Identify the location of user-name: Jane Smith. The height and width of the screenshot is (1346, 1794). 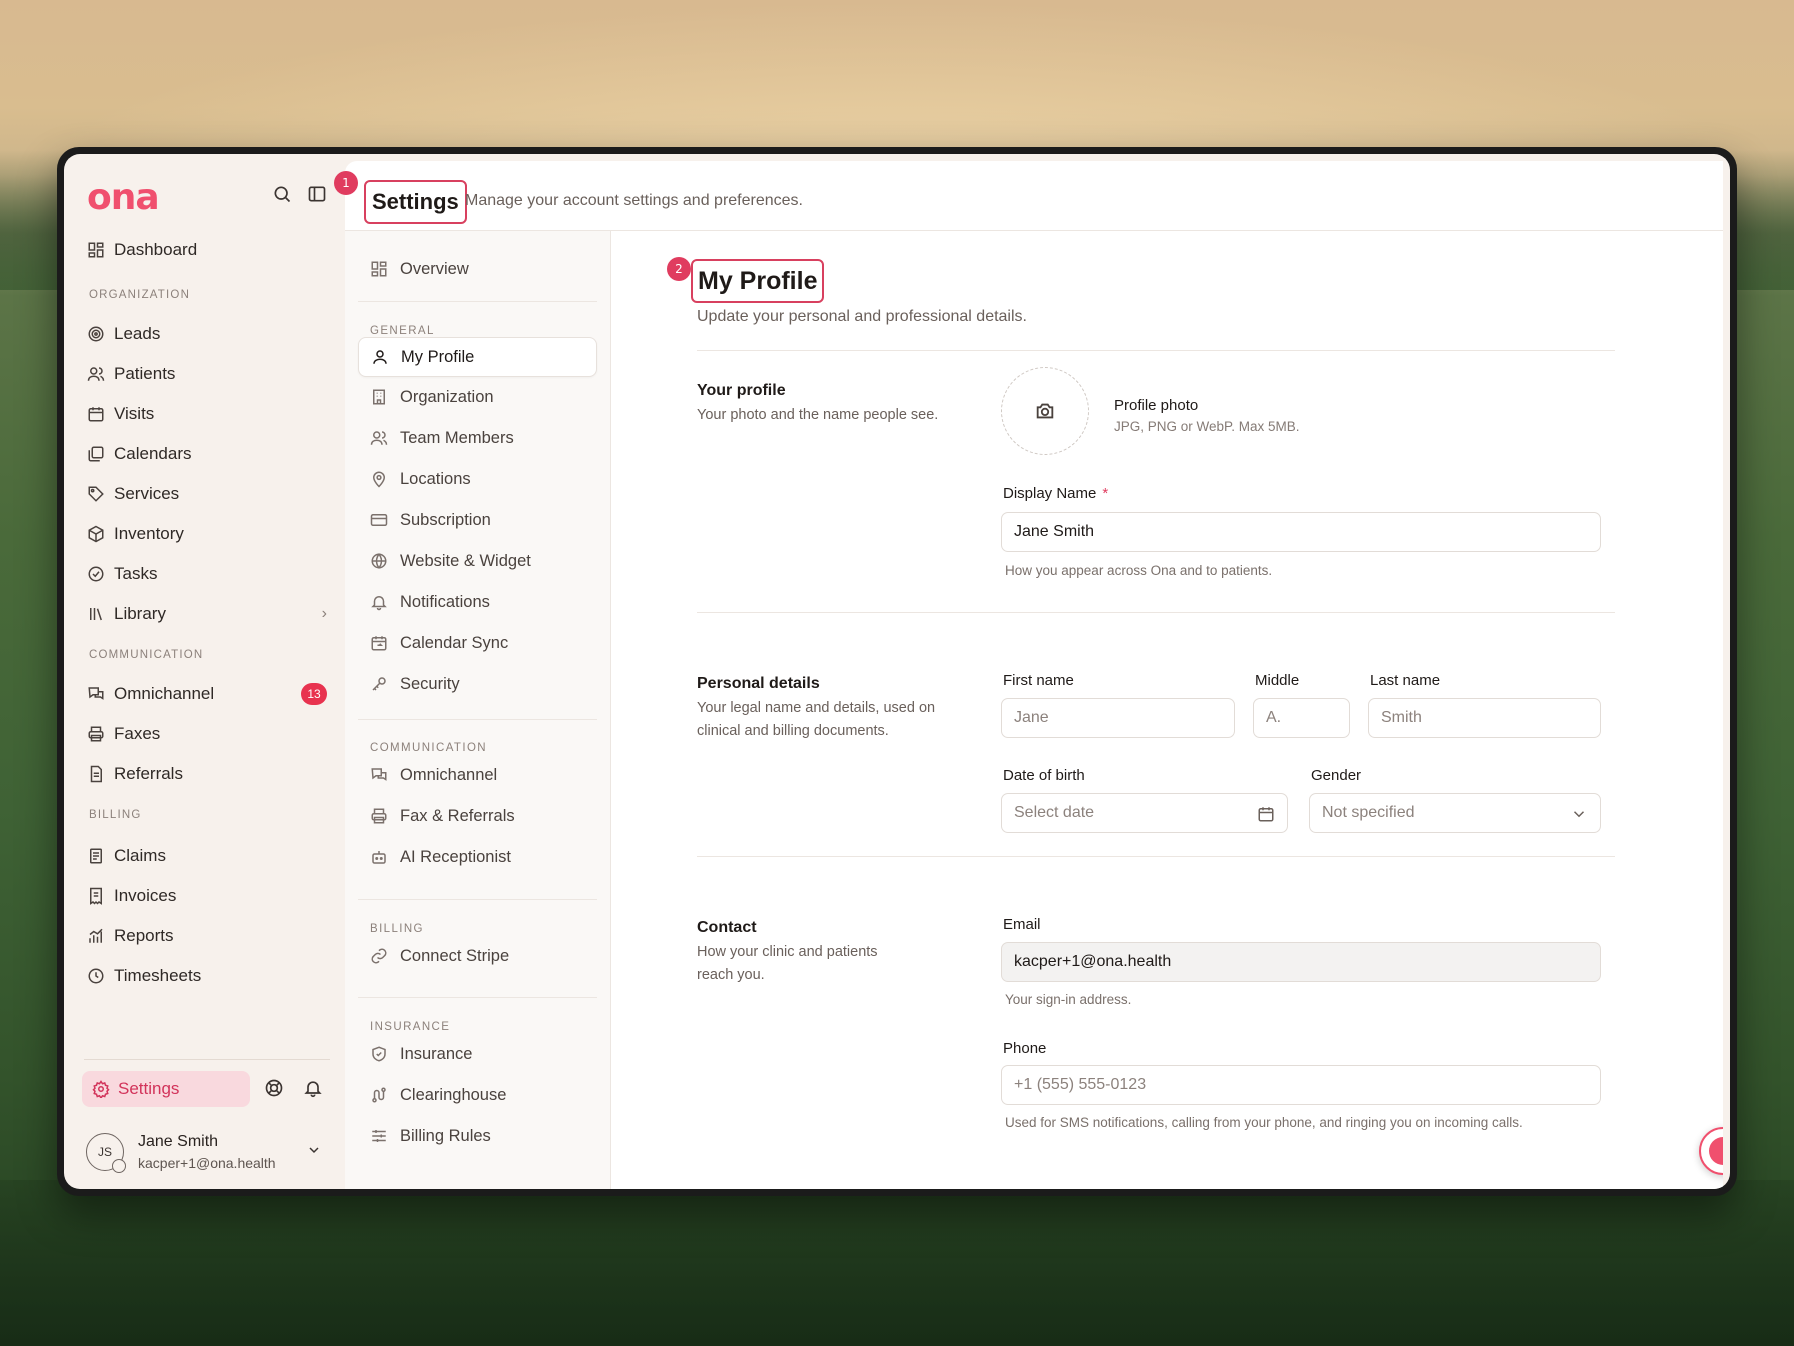
(178, 1141).